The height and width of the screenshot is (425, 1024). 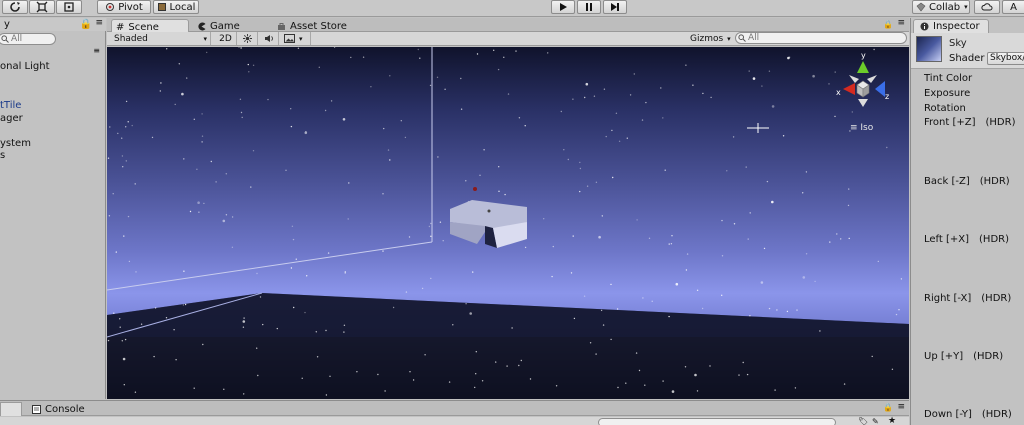 I want to click on pause-button, so click(x=589, y=7).